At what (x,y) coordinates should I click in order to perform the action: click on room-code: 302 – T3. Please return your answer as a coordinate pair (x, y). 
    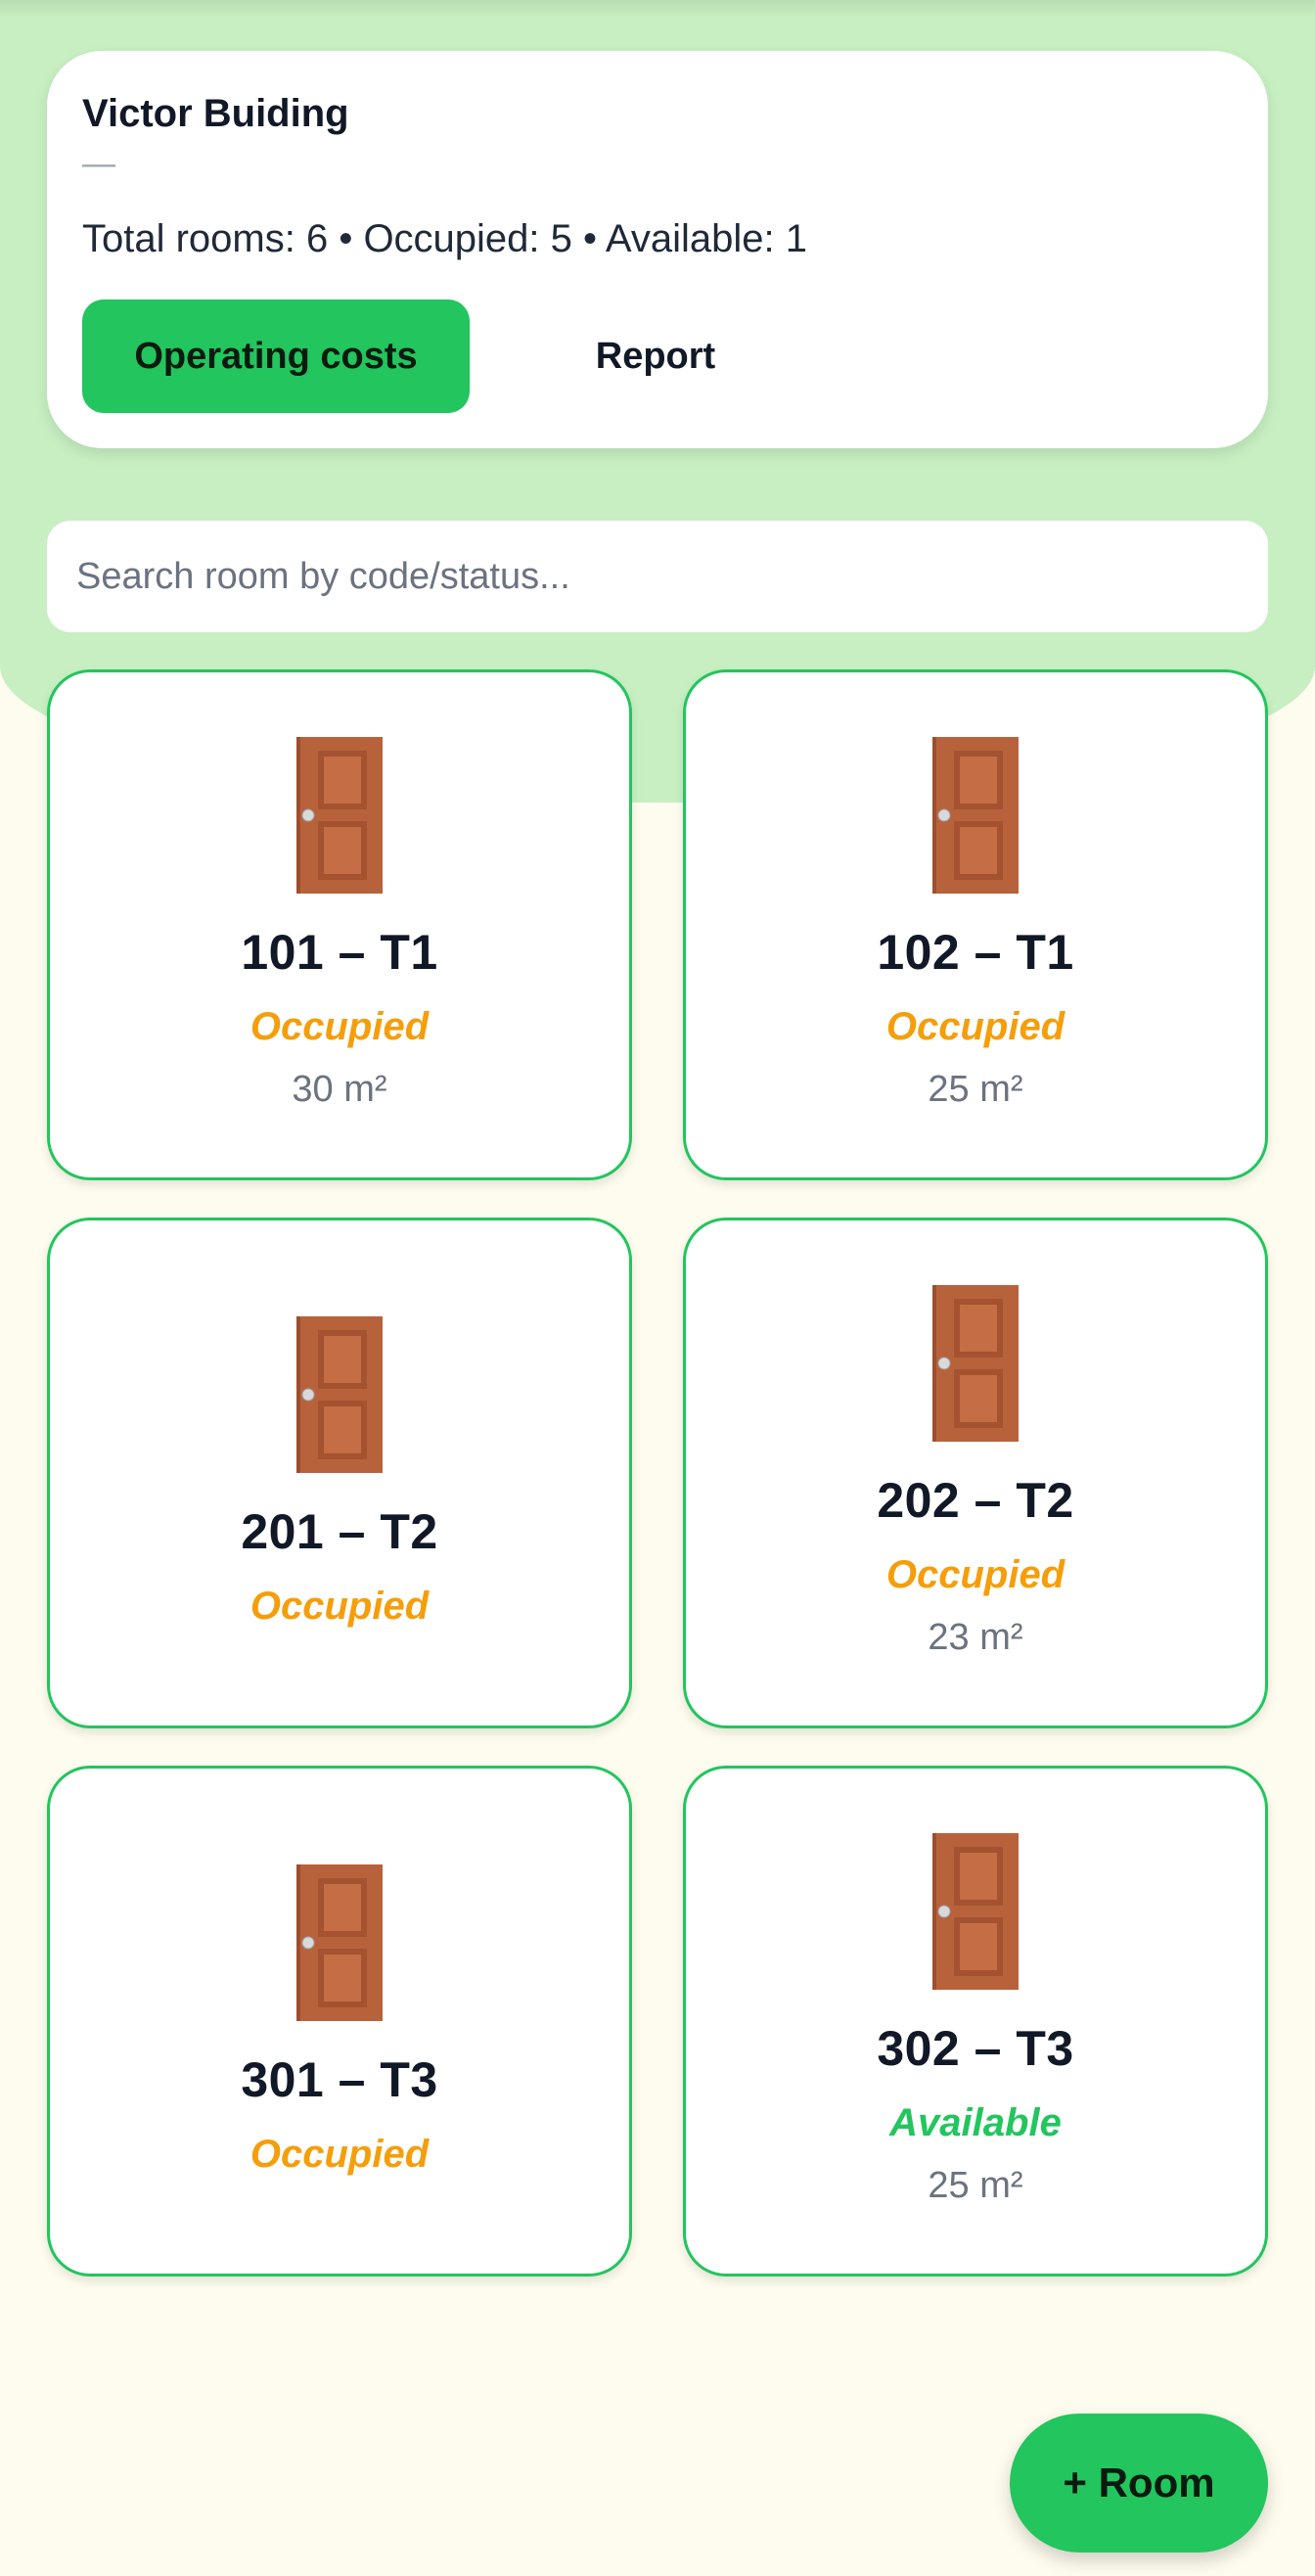
    Looking at the image, I should click on (975, 2049).